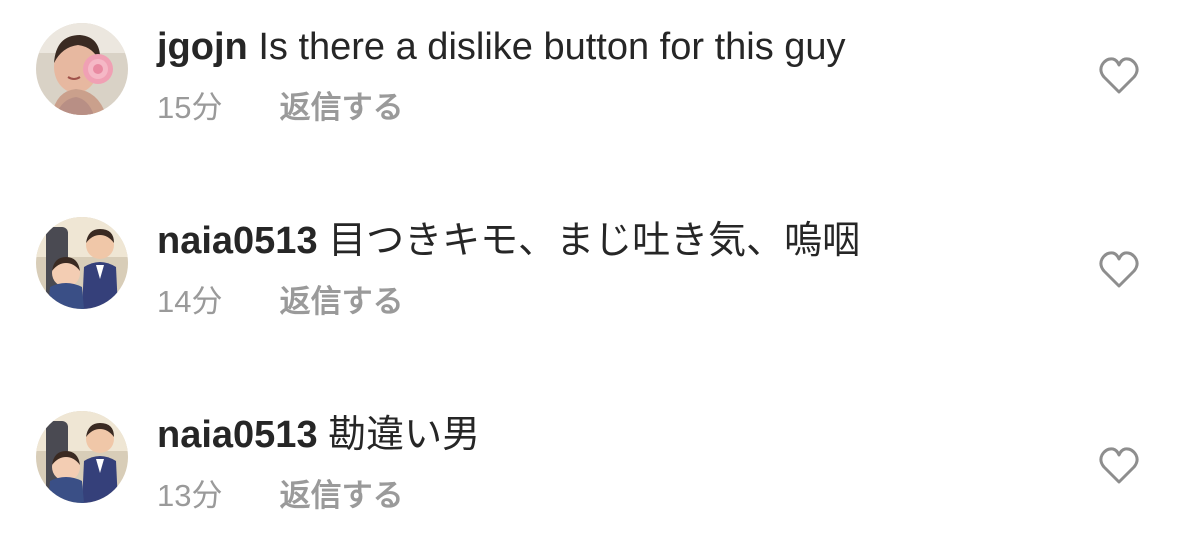 The height and width of the screenshot is (558, 1200). Describe the element at coordinates (404, 435) in the screenshot. I see `comment-text: 勘違い男` at that location.